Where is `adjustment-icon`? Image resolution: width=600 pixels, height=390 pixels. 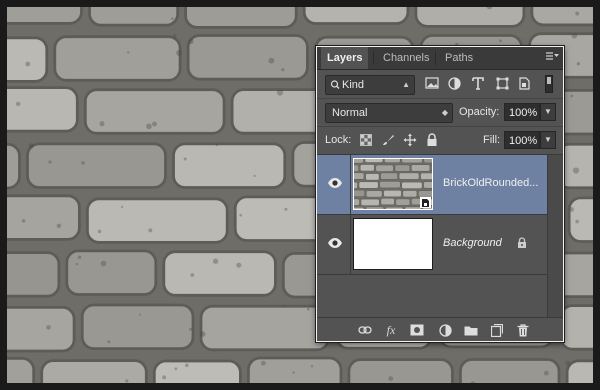 adjustment-icon is located at coordinates (445, 330).